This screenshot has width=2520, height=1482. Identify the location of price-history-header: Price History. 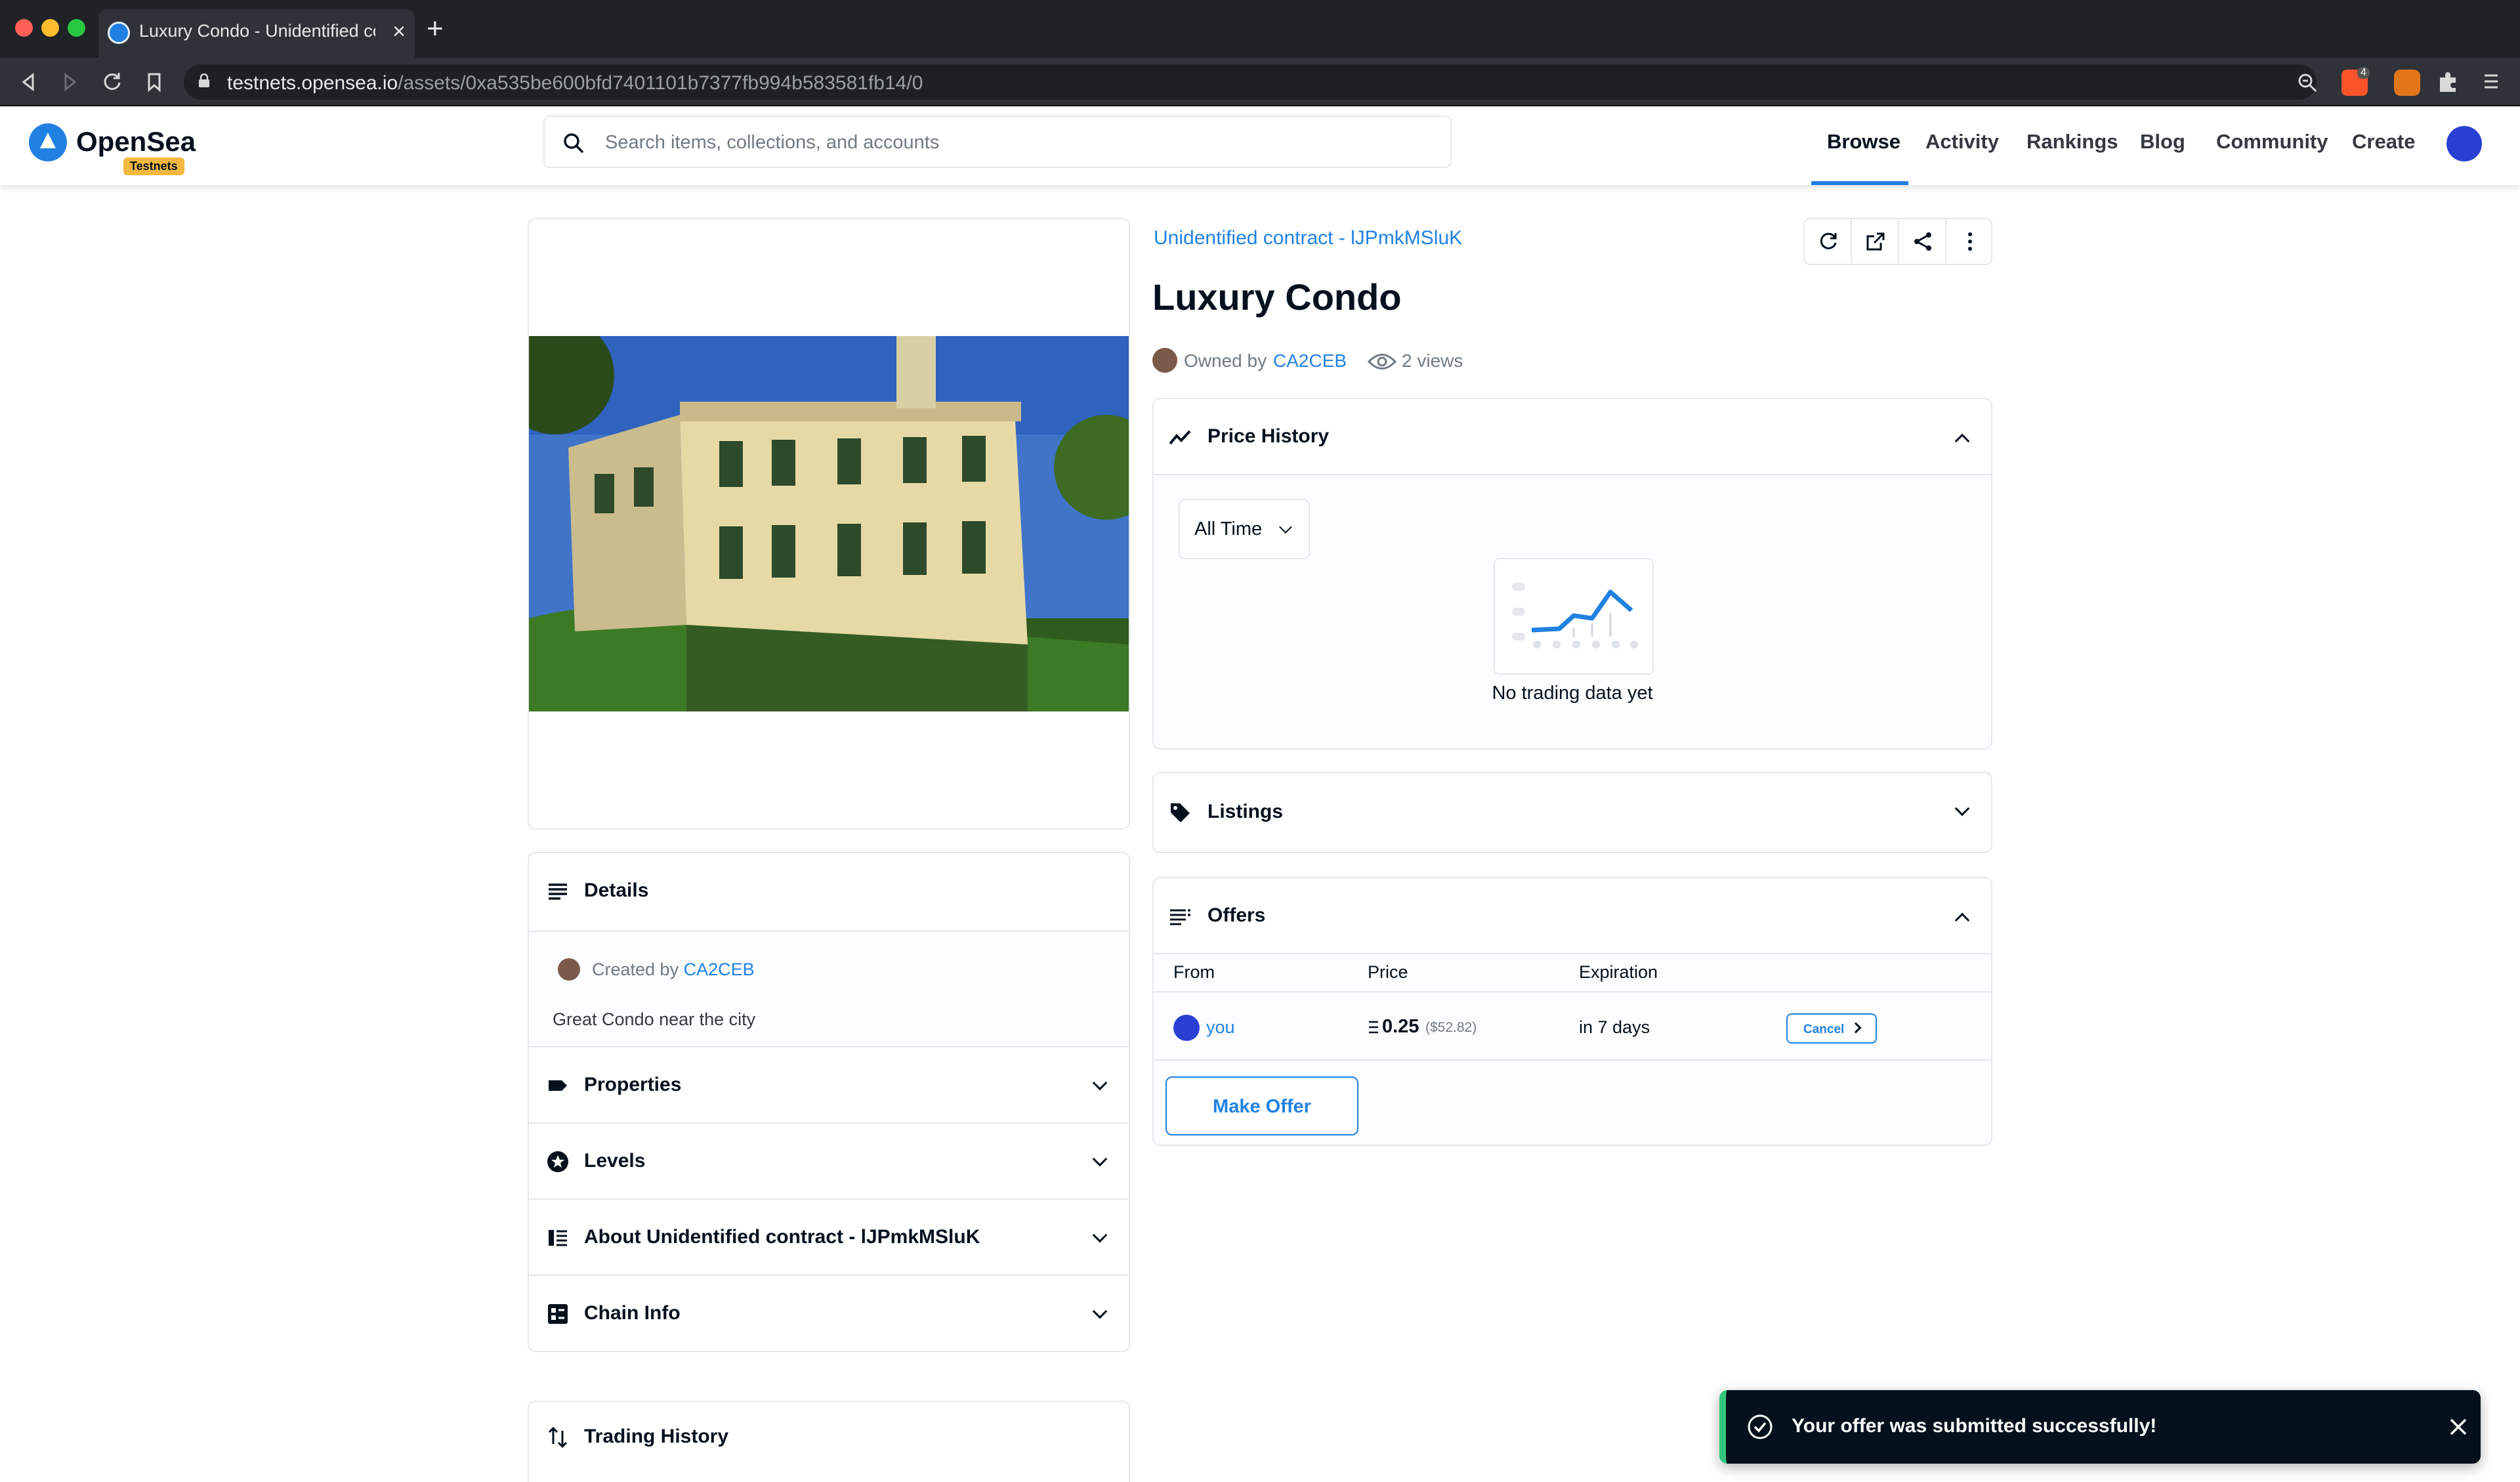
(1572, 437).